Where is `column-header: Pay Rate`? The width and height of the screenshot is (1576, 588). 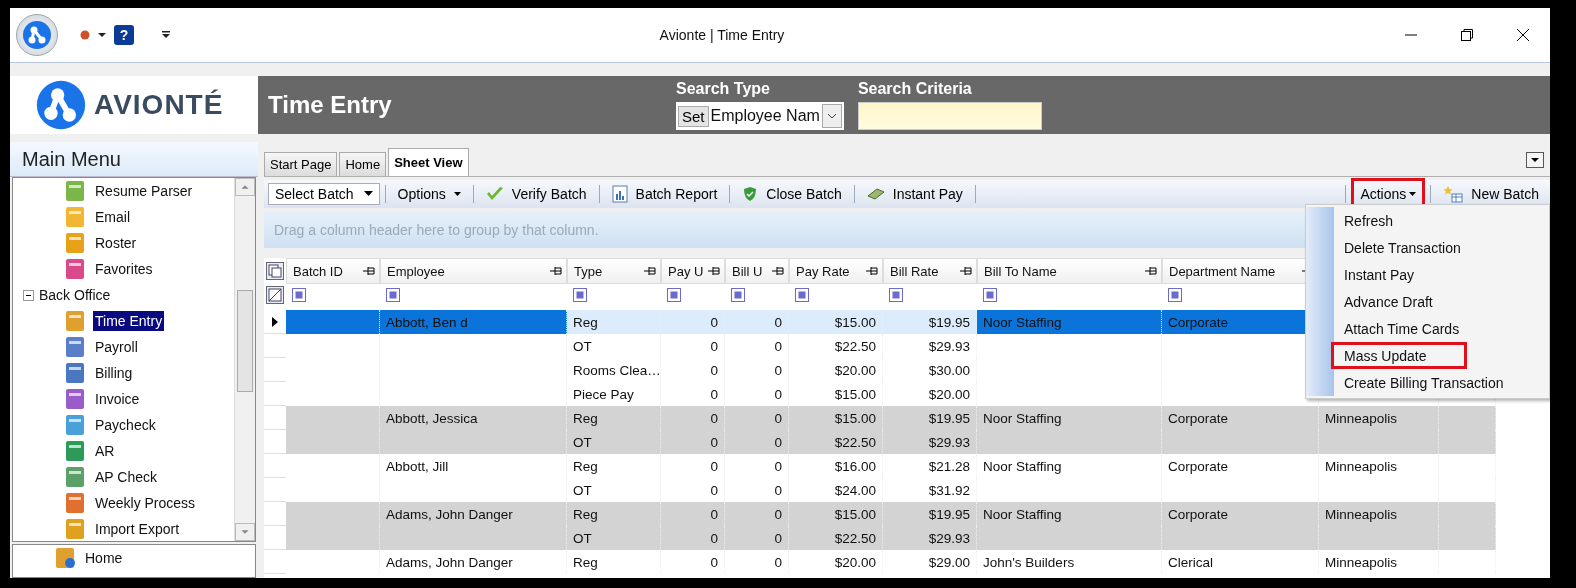 column-header: Pay Rate is located at coordinates (836, 271).